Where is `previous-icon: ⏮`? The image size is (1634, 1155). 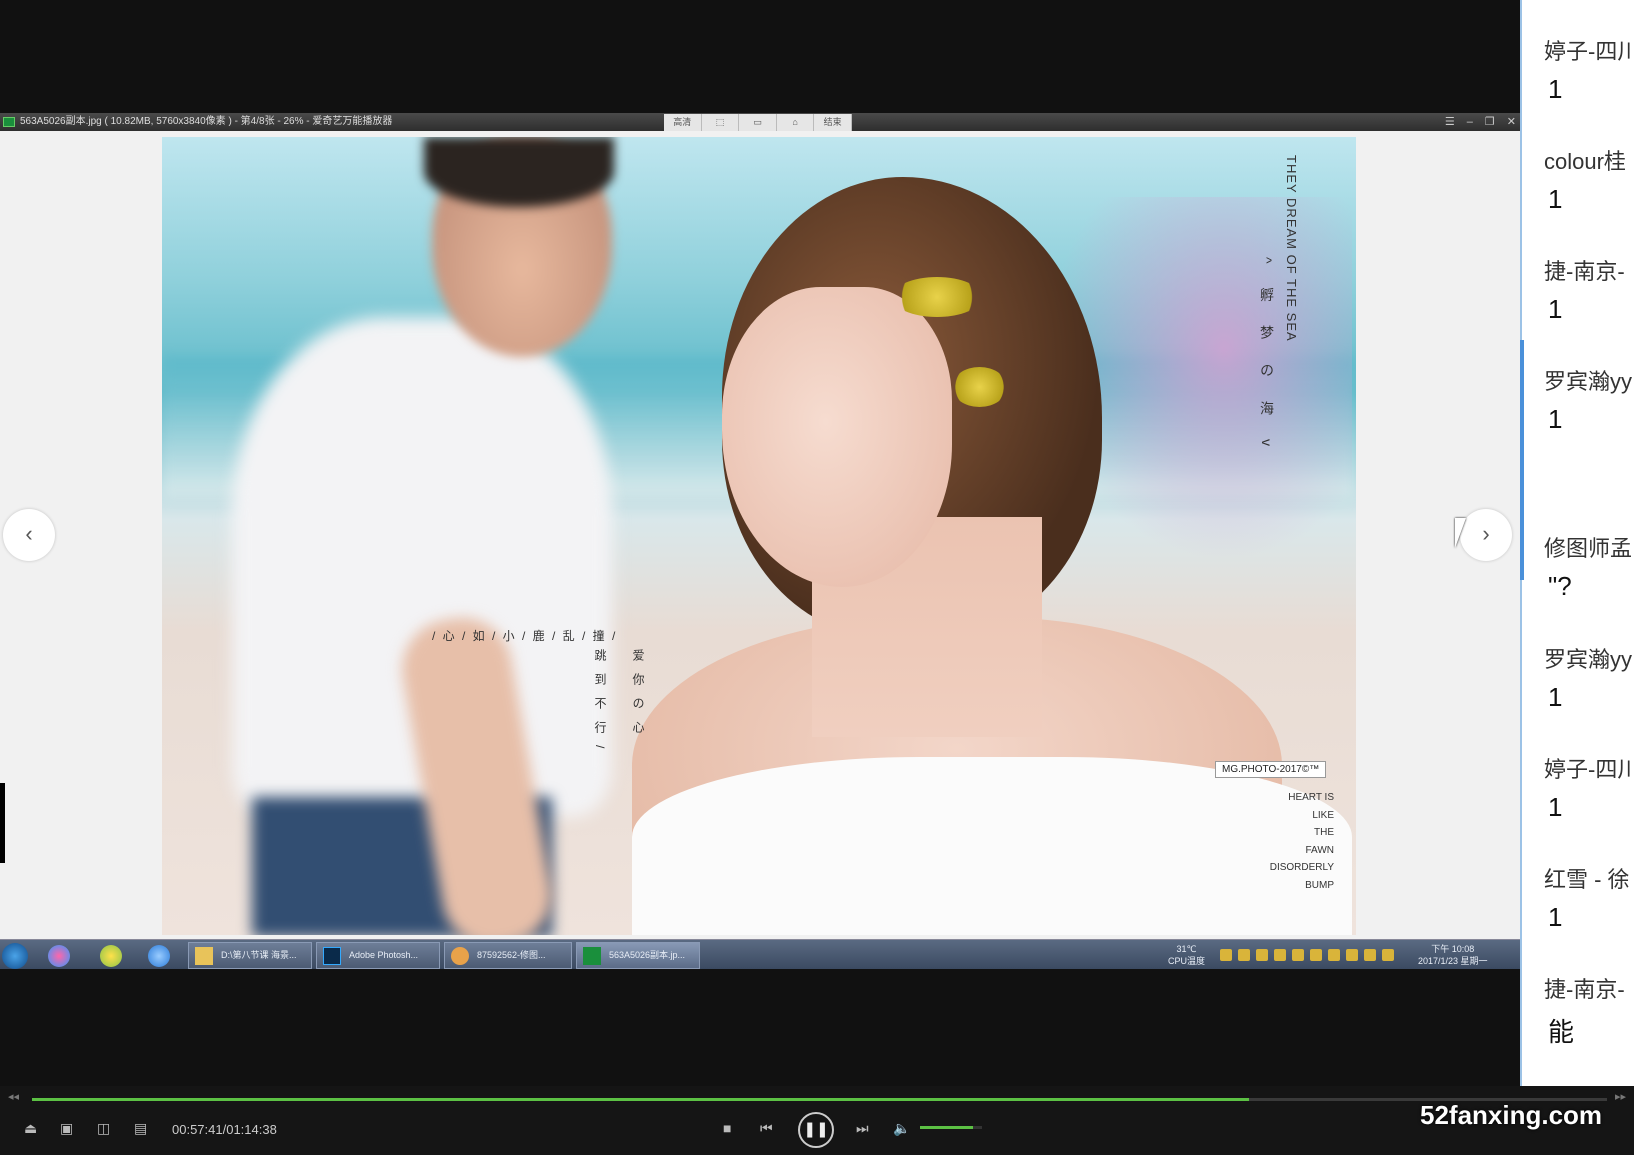
previous-icon: ⏮ is located at coordinates (766, 1128).